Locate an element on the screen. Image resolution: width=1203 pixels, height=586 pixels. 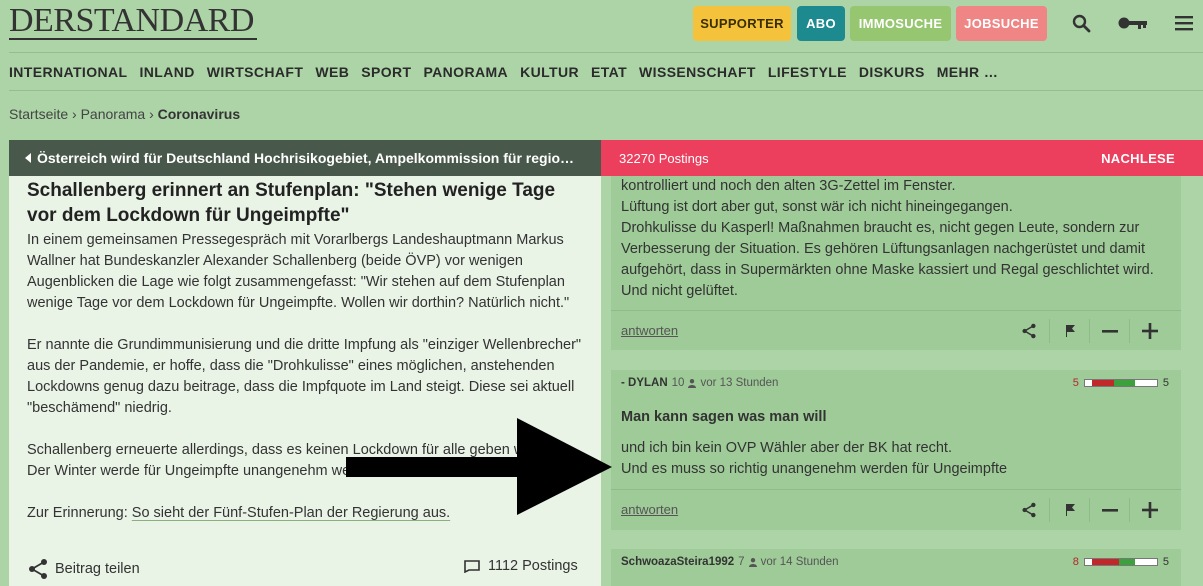
logo-underline is located at coordinates (133, 39).